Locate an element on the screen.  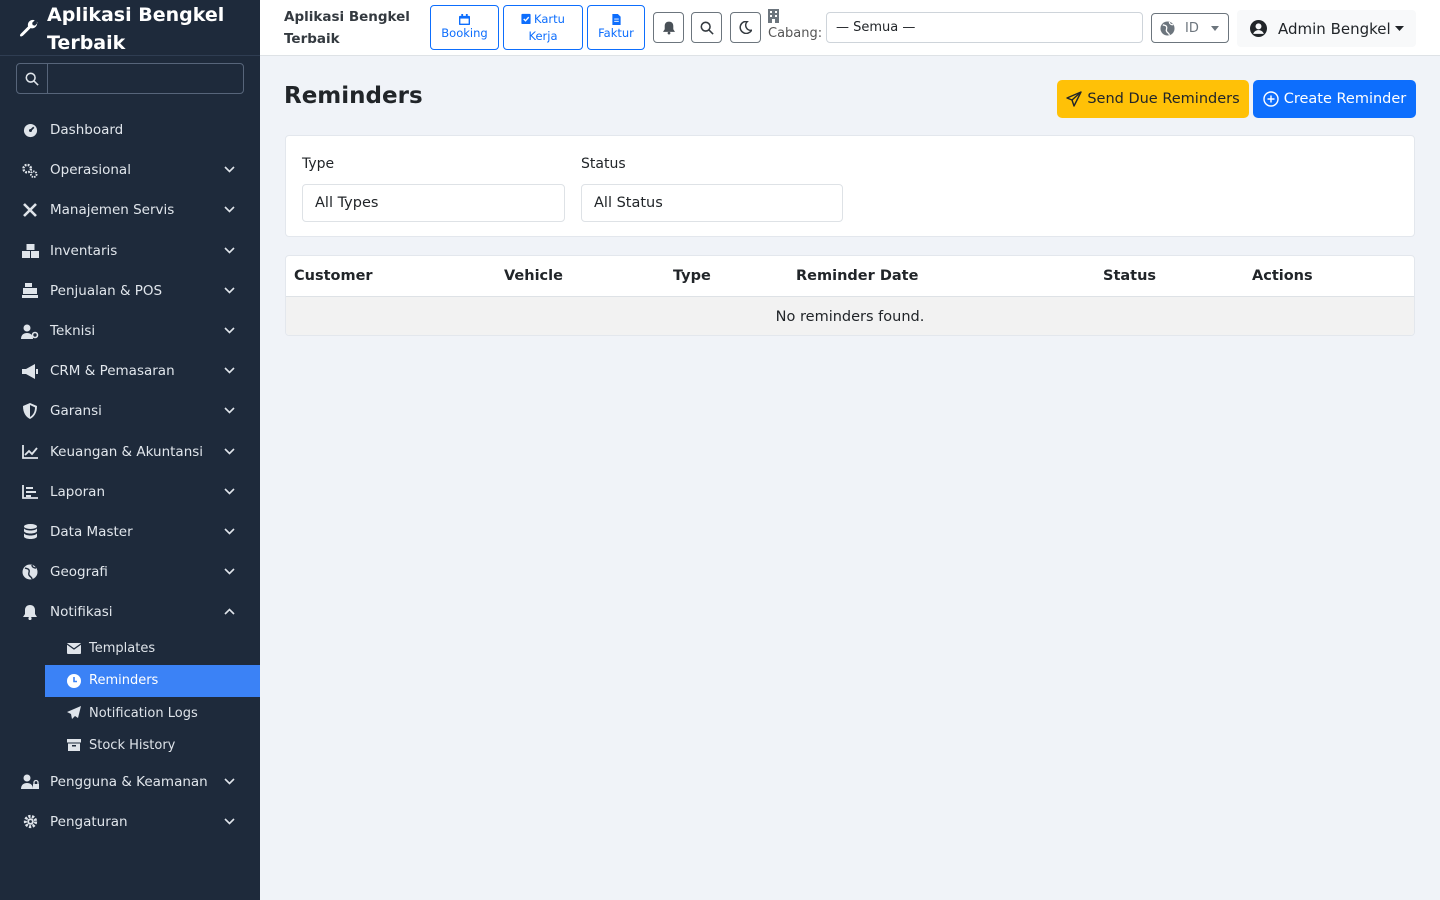
faktur-label: Faktur is located at coordinates (616, 32).